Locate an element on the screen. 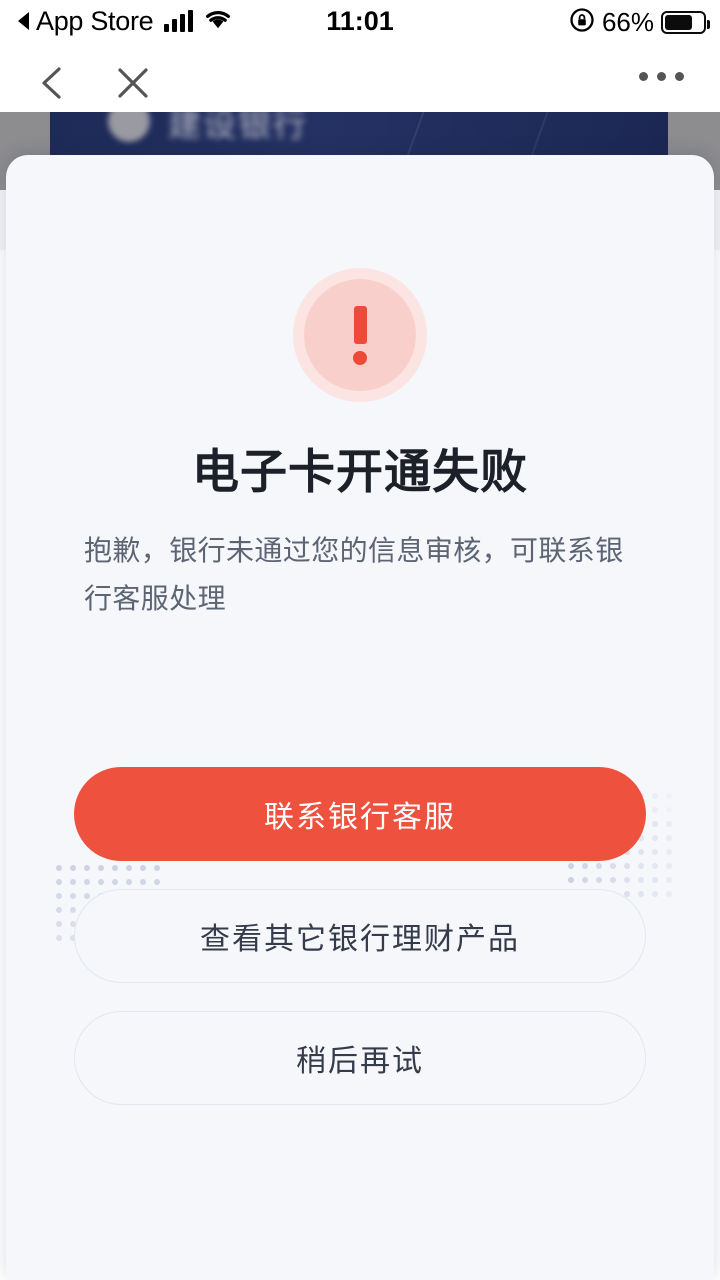  retry-later-button: 稍后再试 is located at coordinates (360, 1058).